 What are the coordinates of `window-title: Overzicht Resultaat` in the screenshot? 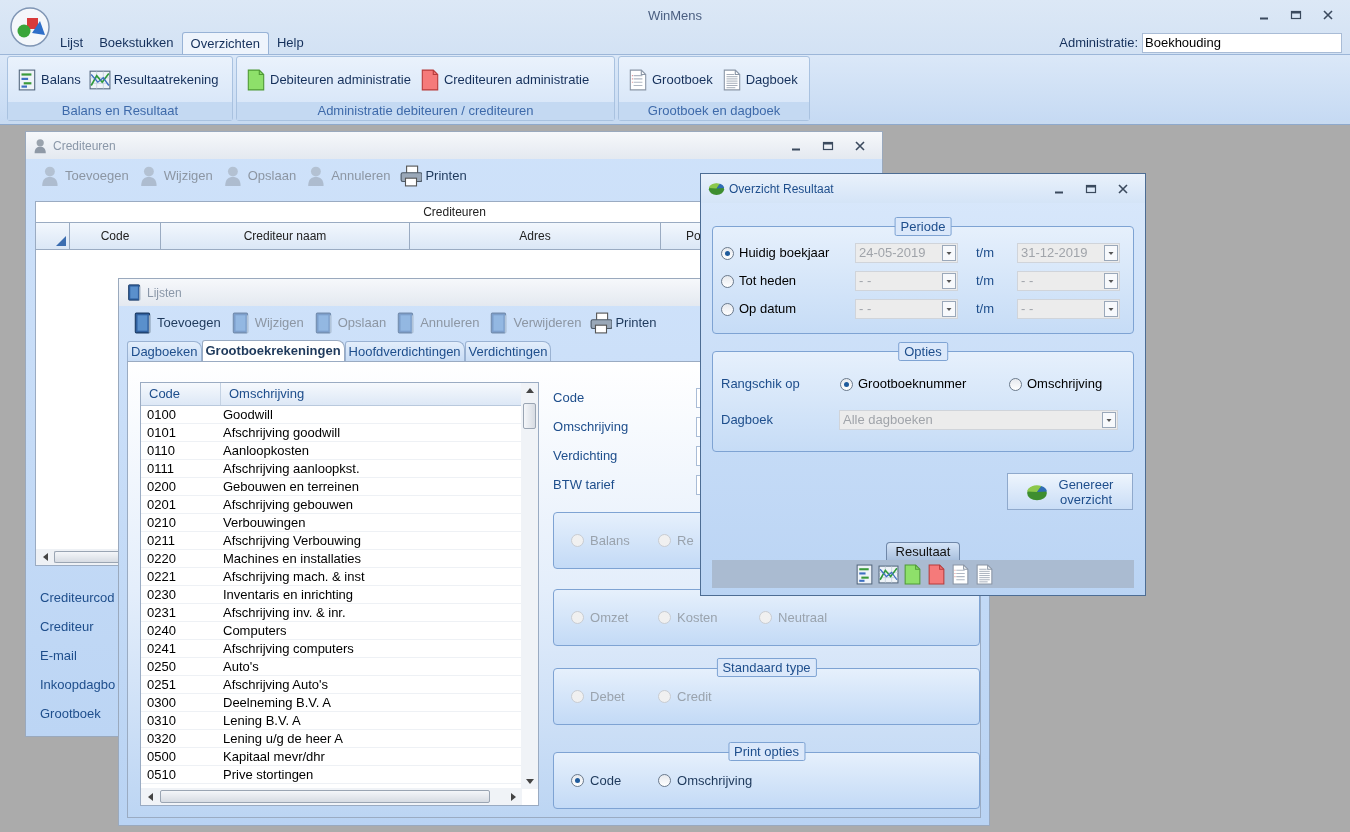 It's located at (781, 189).